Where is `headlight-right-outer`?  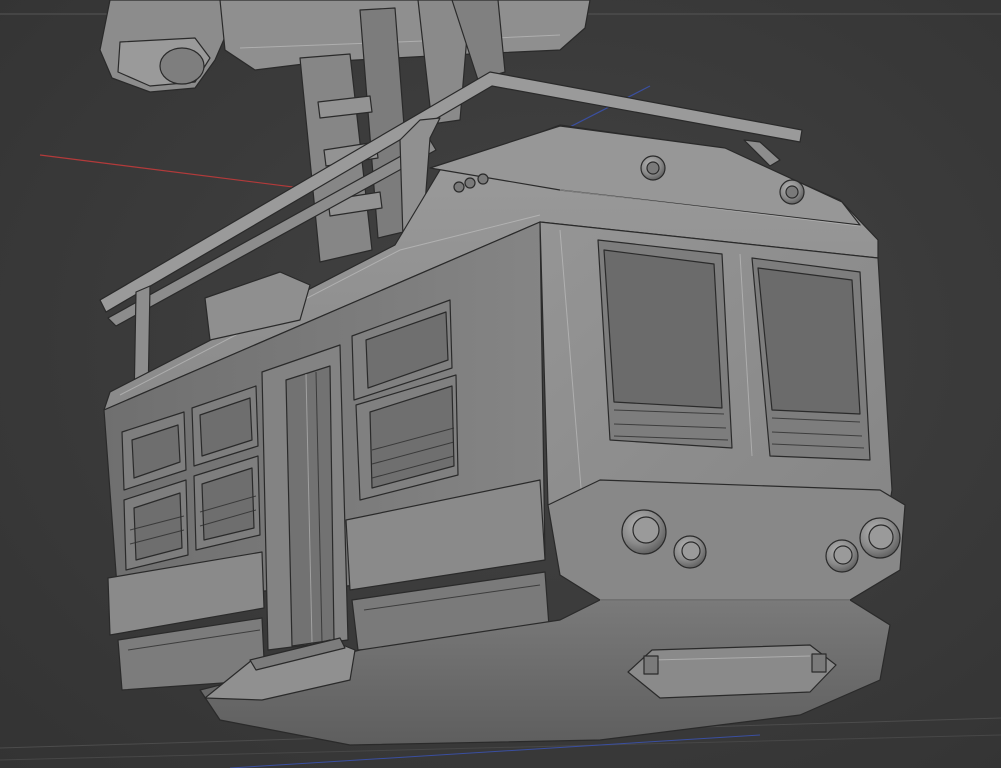
headlight-right-outer is located at coordinates (880, 538).